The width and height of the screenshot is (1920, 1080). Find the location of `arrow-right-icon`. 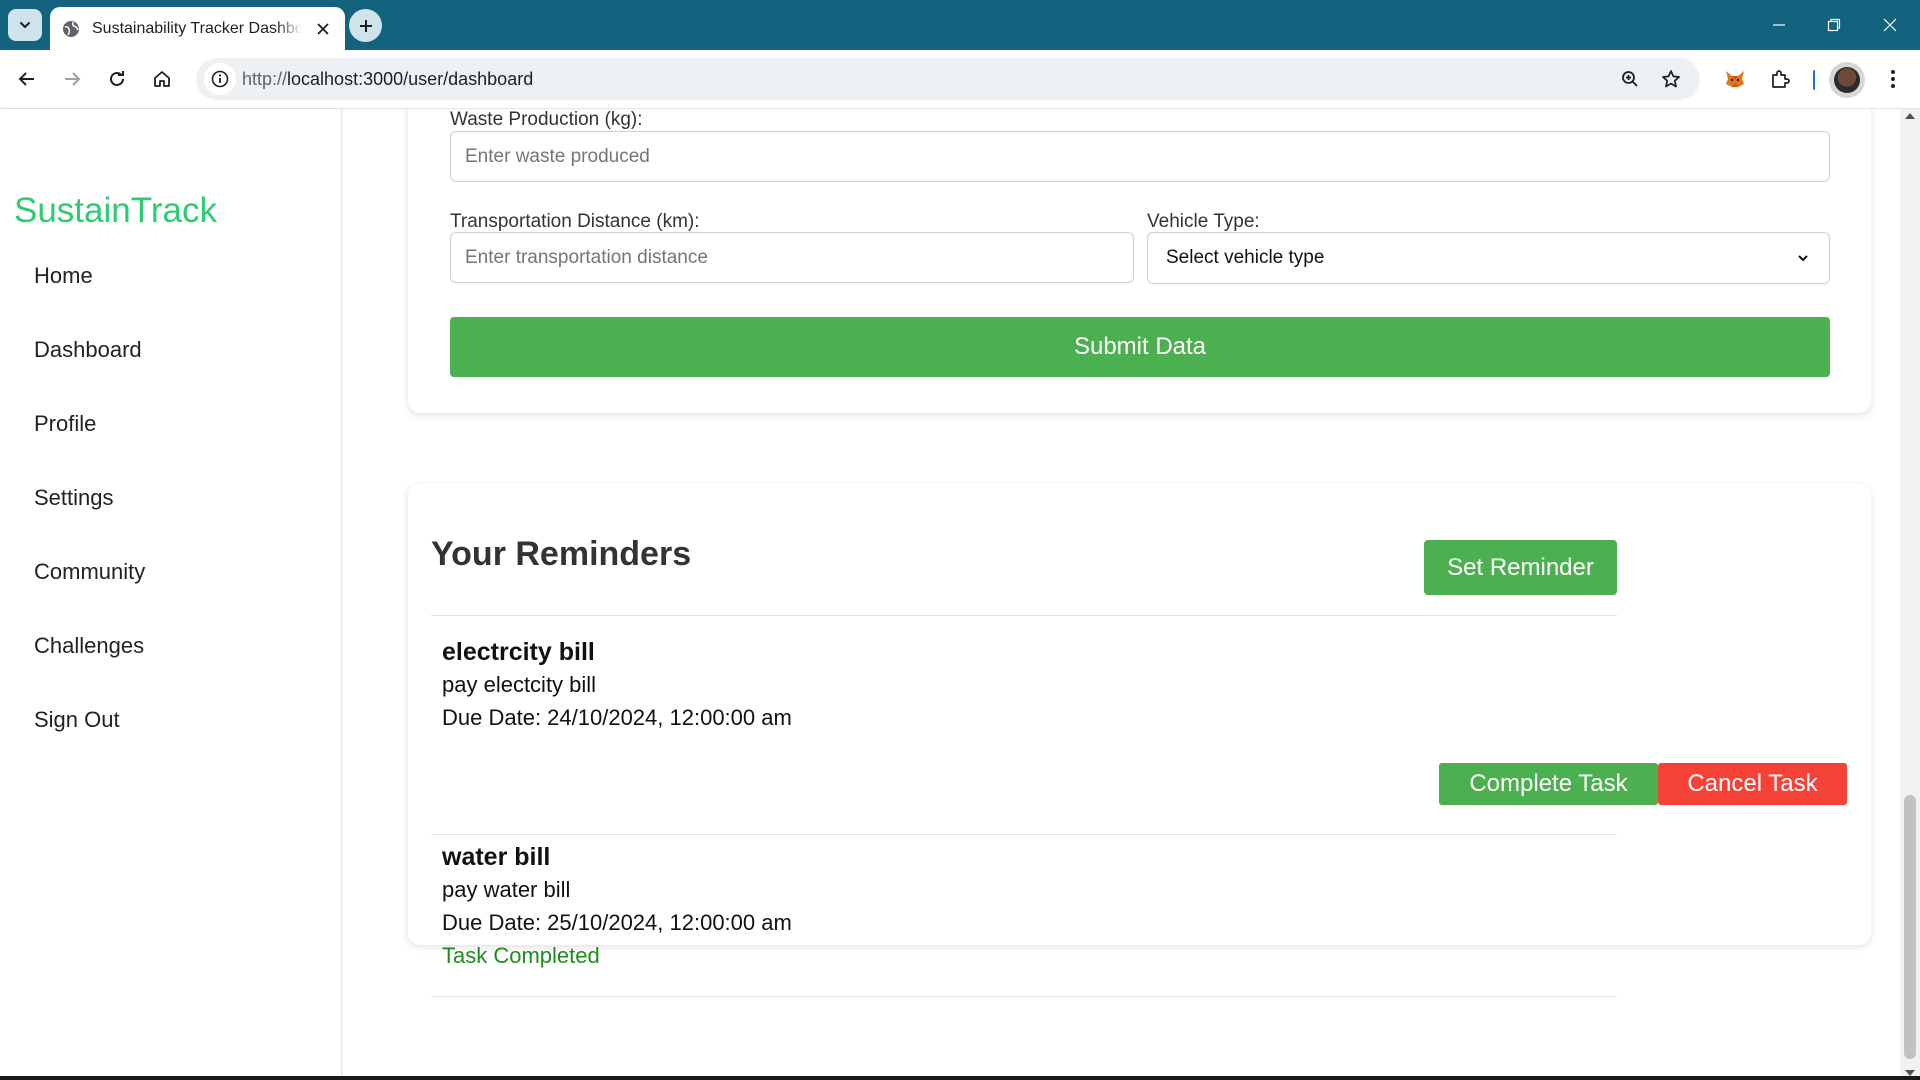

arrow-right-icon is located at coordinates (73, 79).